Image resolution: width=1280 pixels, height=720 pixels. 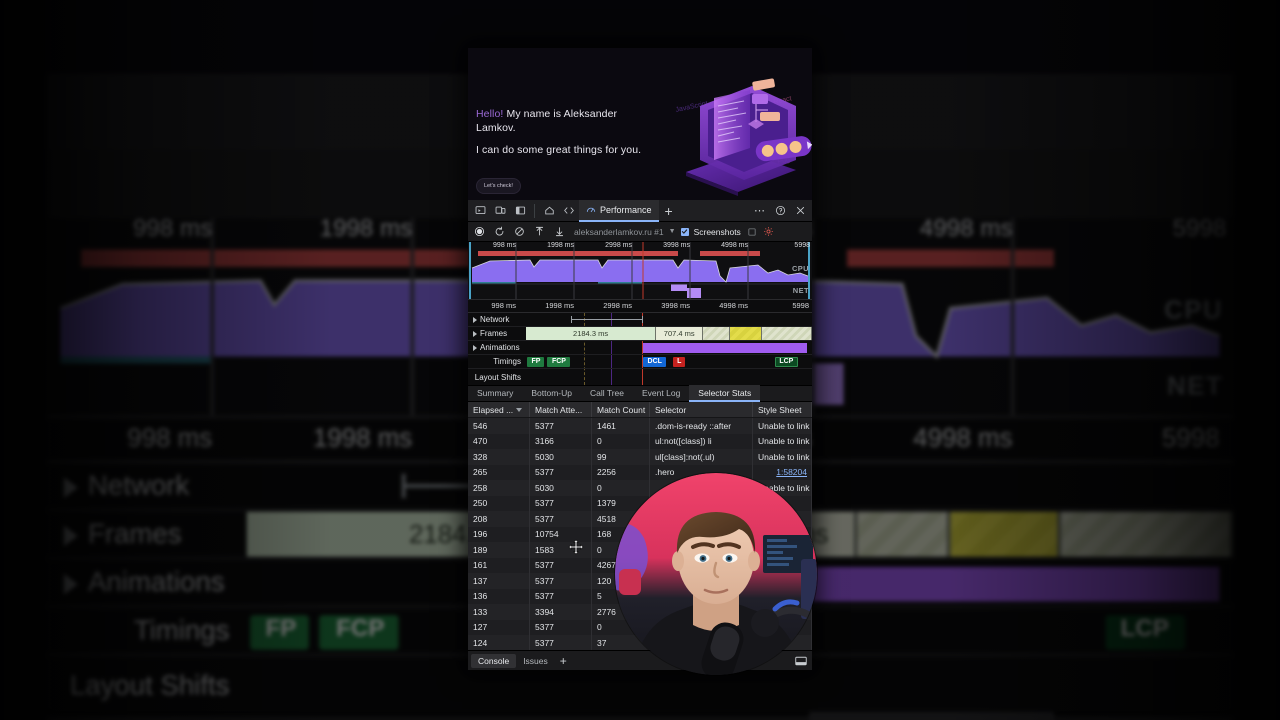 I want to click on record-icon, so click(x=479, y=232).